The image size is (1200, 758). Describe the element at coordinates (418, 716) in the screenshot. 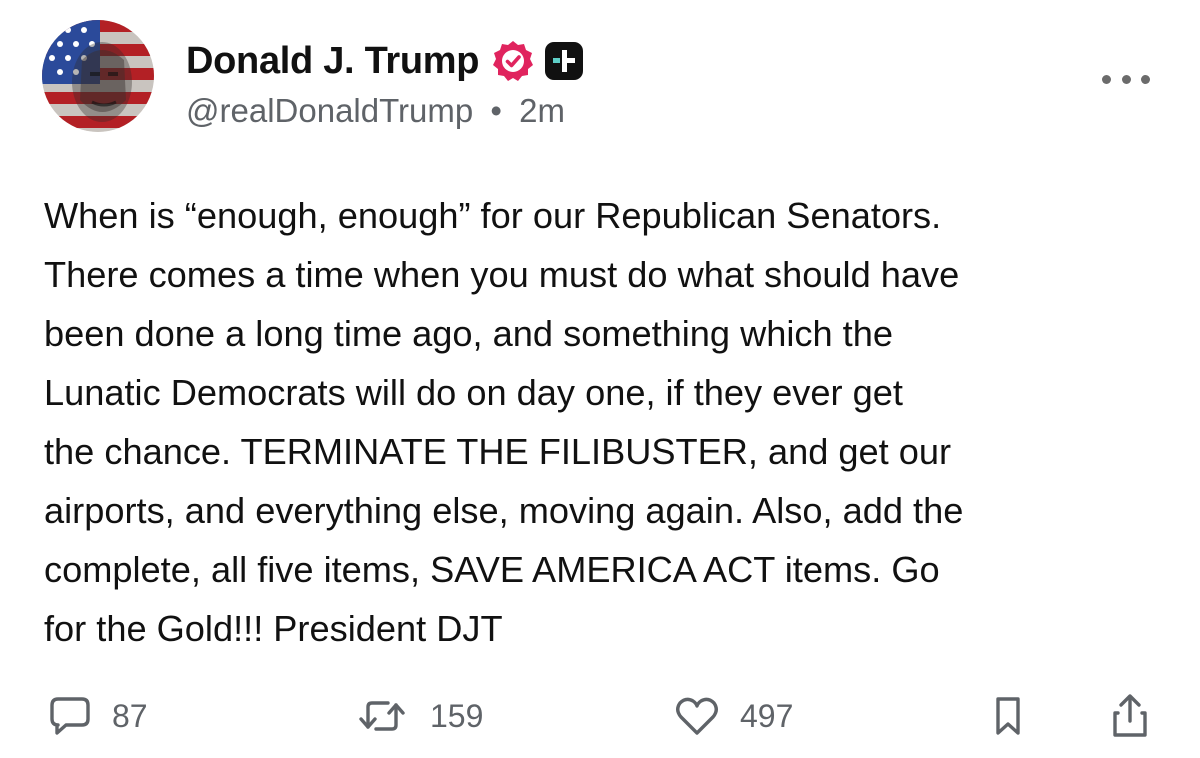

I see `repost-button: 159` at that location.